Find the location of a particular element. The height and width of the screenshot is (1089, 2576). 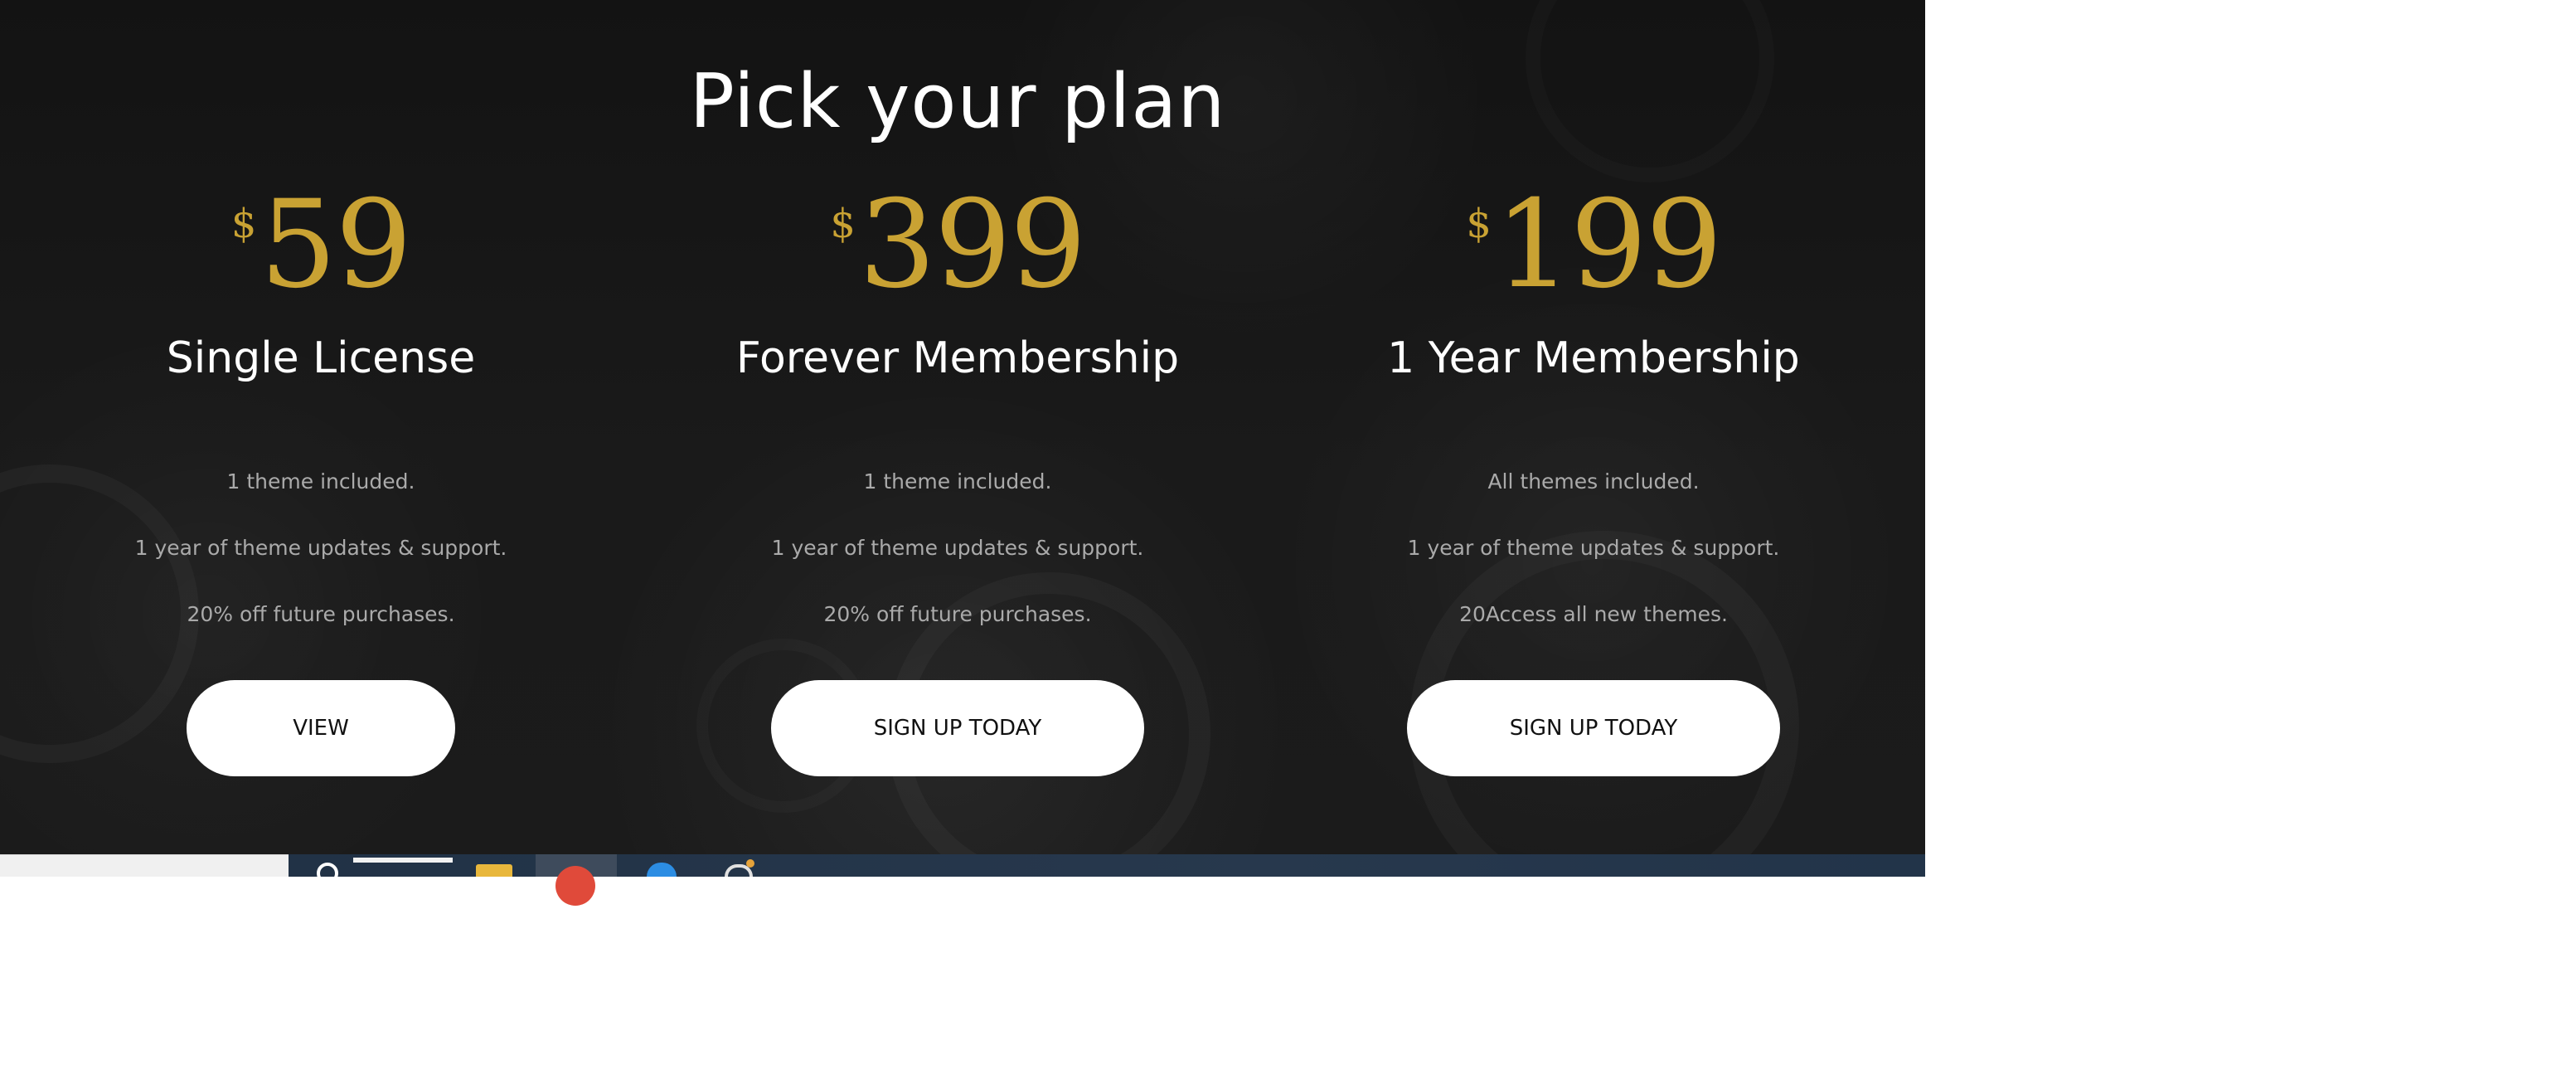

taskbar-area is located at coordinates (962, 880).